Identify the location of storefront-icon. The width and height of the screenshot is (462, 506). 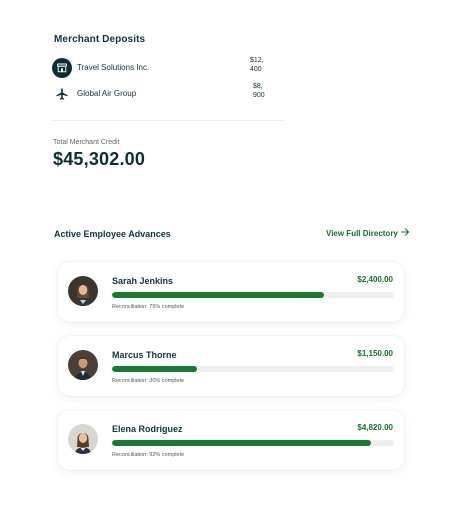
(62, 68).